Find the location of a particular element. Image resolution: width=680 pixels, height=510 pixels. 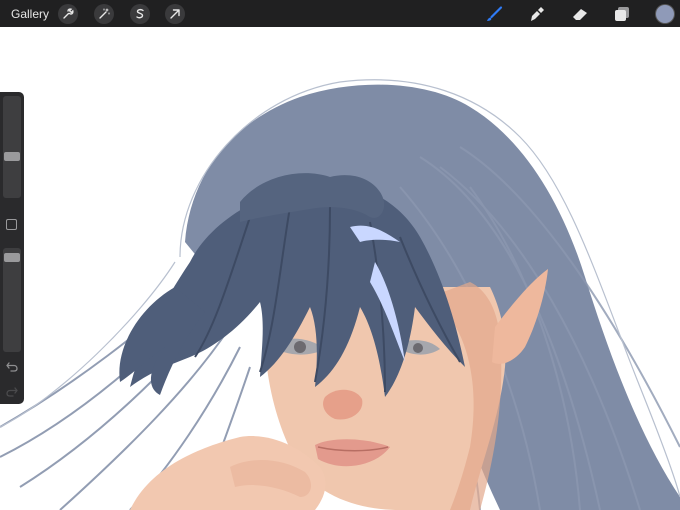

opacity-thumb is located at coordinates (12, 257).